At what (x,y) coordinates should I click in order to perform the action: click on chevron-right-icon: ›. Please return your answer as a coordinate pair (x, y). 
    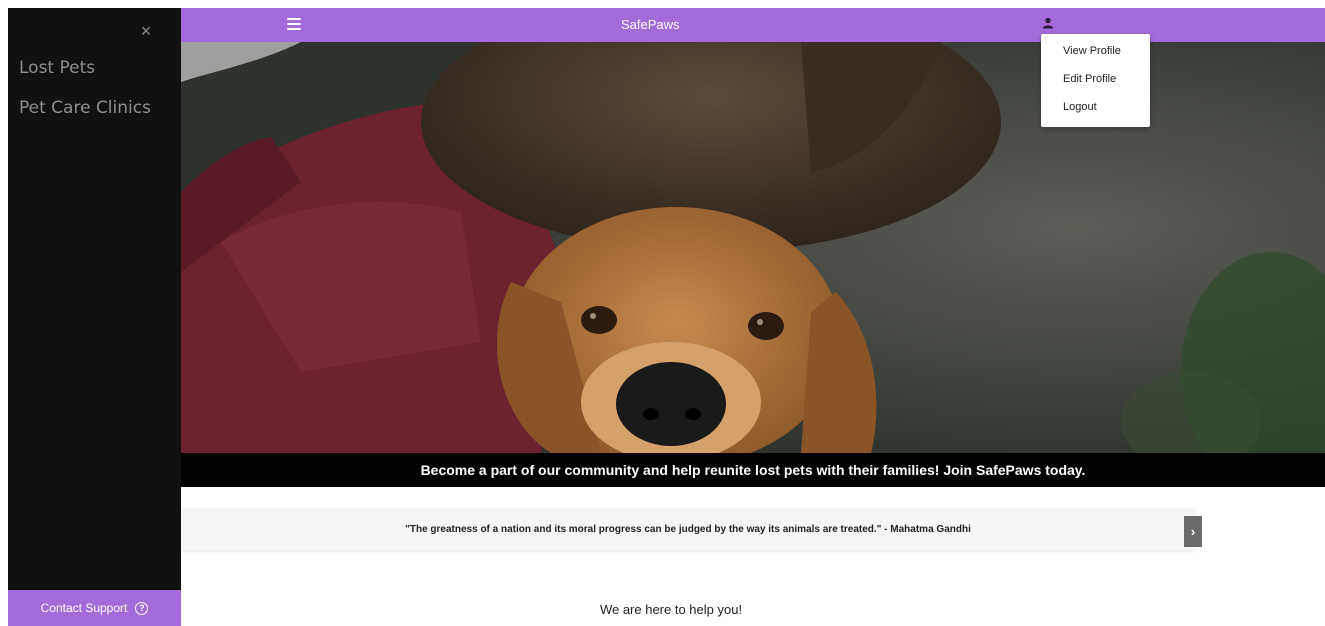
    Looking at the image, I should click on (1193, 531).